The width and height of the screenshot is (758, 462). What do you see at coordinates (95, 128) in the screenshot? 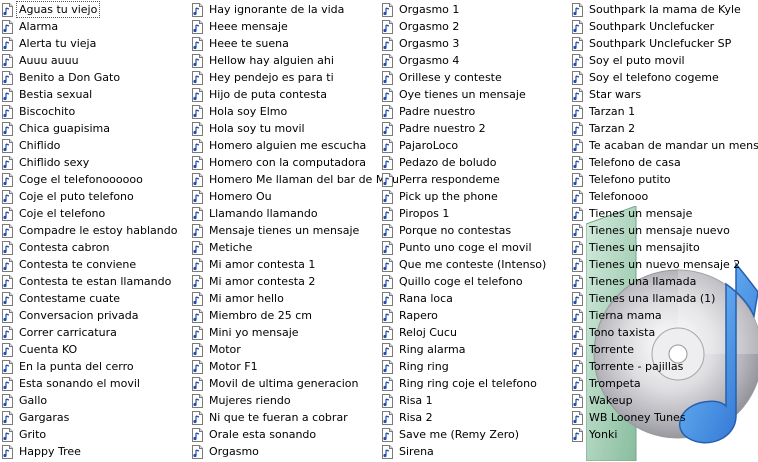
I see `file-item: Chica guapisima` at bounding box center [95, 128].